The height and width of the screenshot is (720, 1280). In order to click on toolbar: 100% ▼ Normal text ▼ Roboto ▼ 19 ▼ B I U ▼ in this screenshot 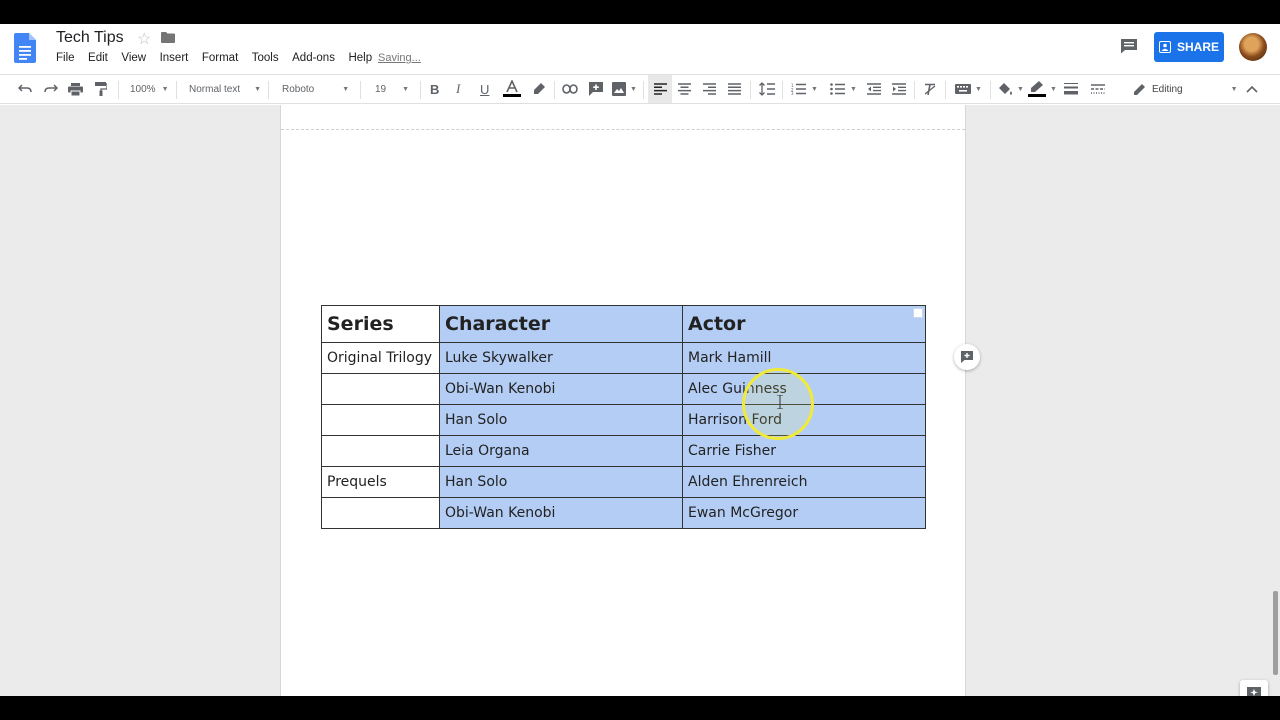, I will do `click(640, 89)`.